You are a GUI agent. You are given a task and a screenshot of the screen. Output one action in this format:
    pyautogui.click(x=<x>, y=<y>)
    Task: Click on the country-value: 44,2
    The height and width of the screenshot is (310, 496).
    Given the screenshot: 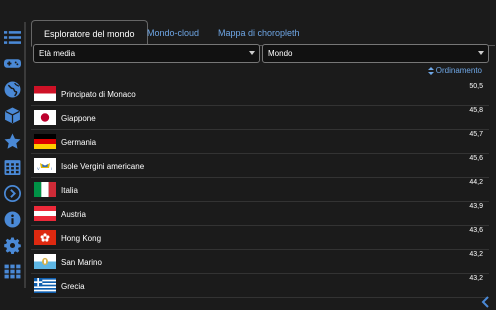 What is the action you would take?
    pyautogui.click(x=476, y=182)
    